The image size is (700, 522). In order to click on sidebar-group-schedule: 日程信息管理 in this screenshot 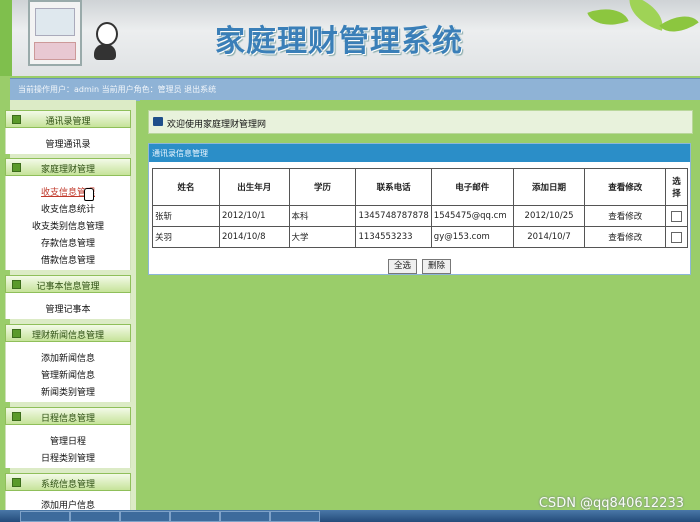, I will do `click(68, 416)`.